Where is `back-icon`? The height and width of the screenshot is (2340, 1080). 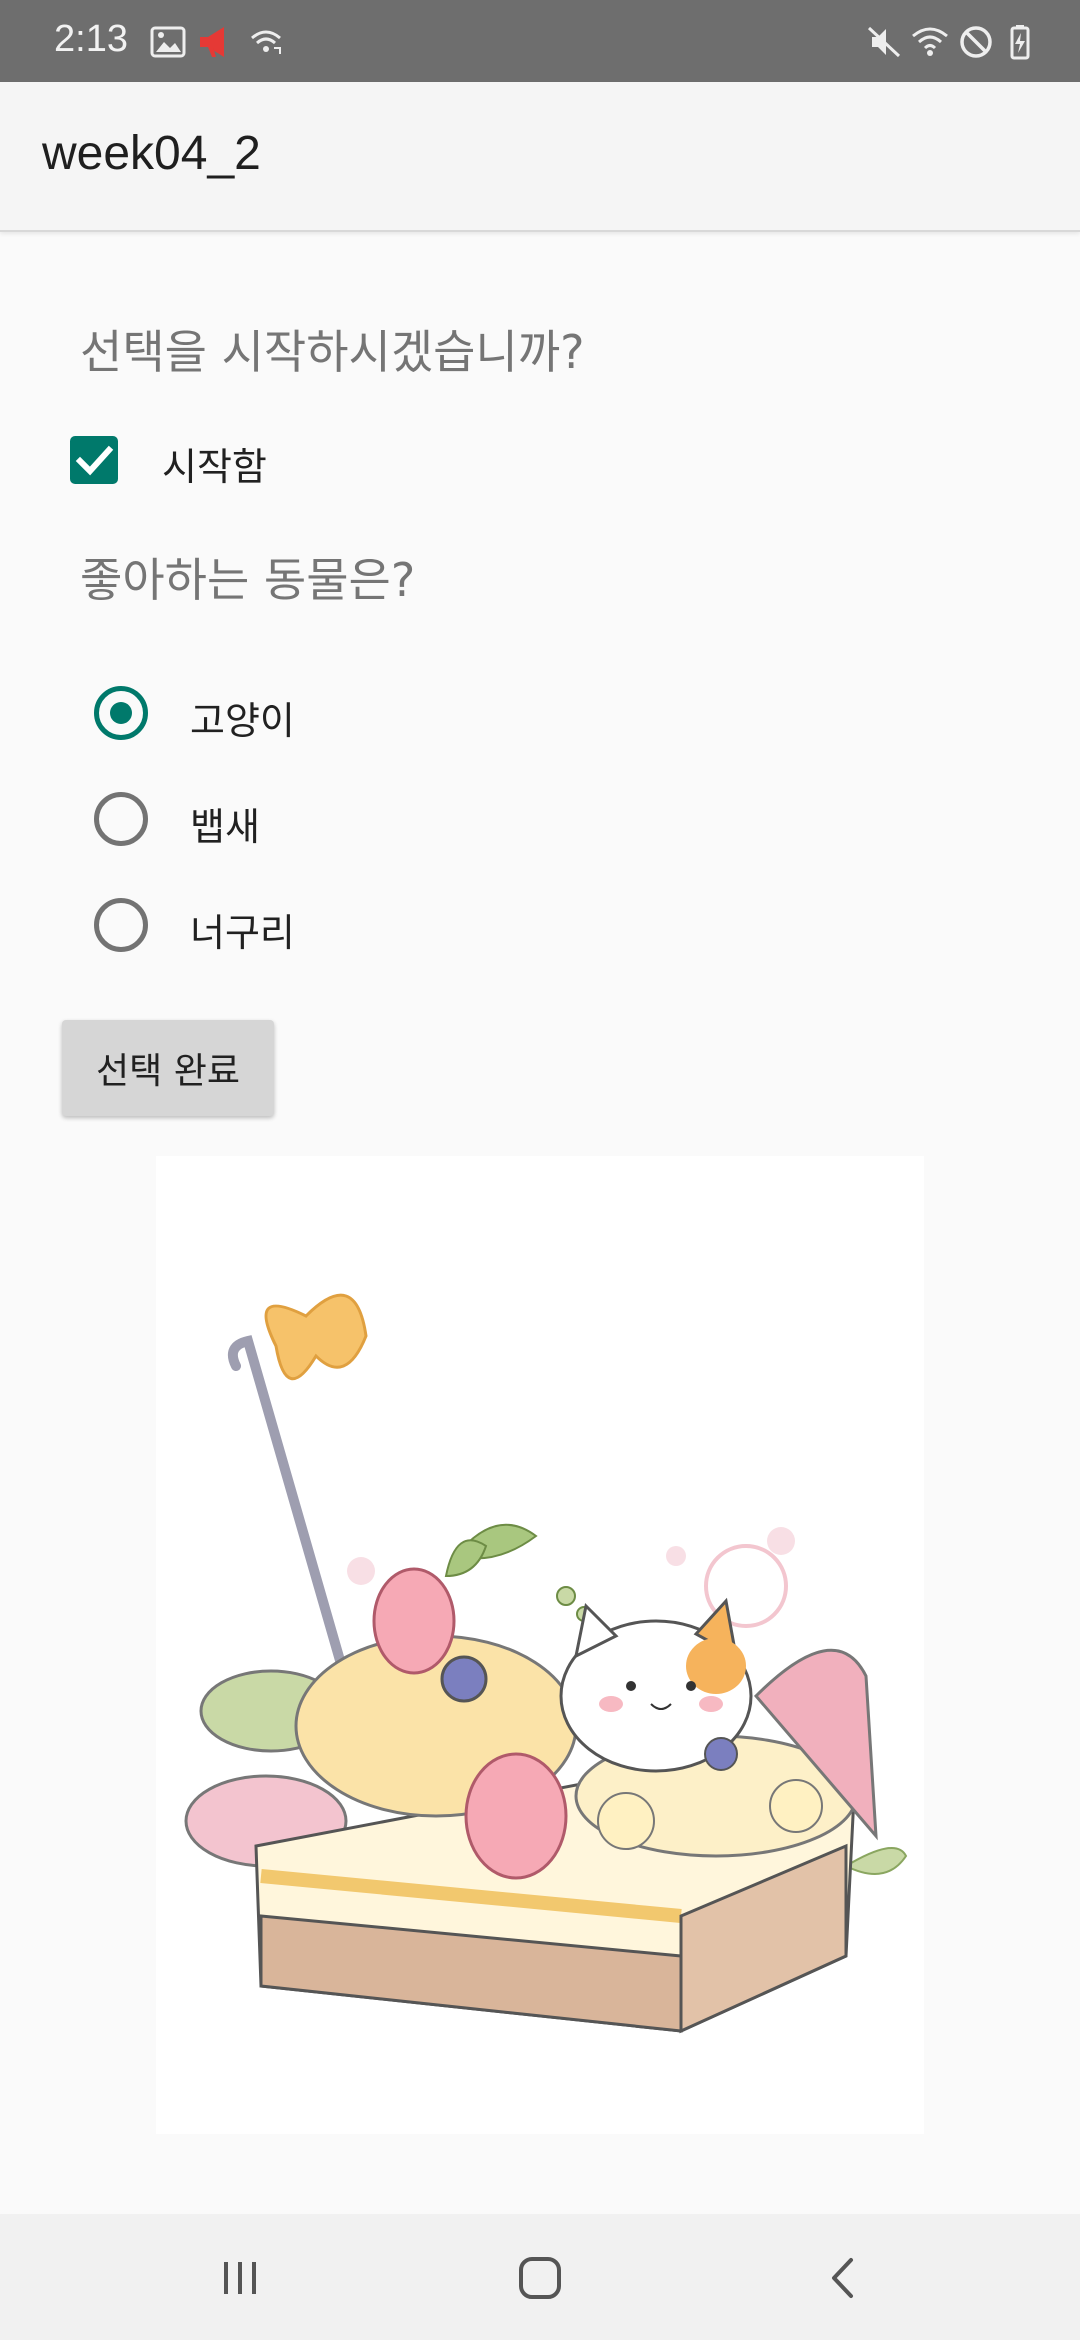
back-icon is located at coordinates (844, 2278).